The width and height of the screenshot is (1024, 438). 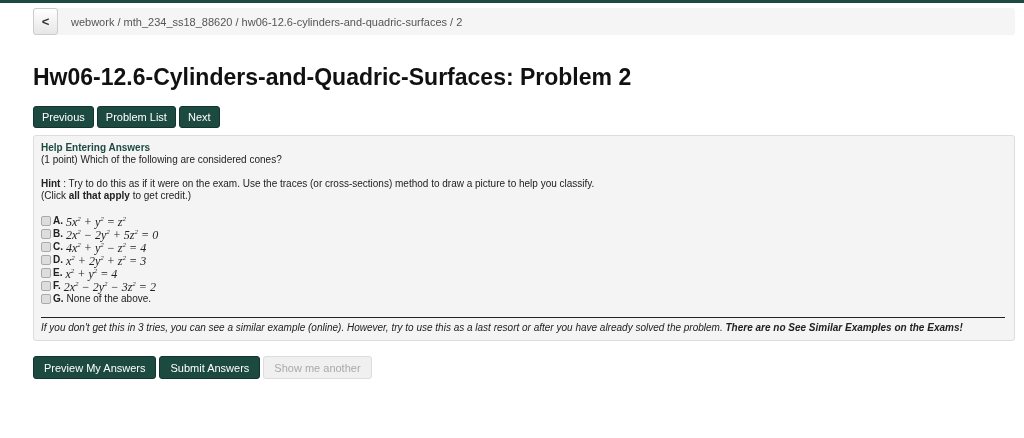 I want to click on option-text: None of the above., so click(x=109, y=298).